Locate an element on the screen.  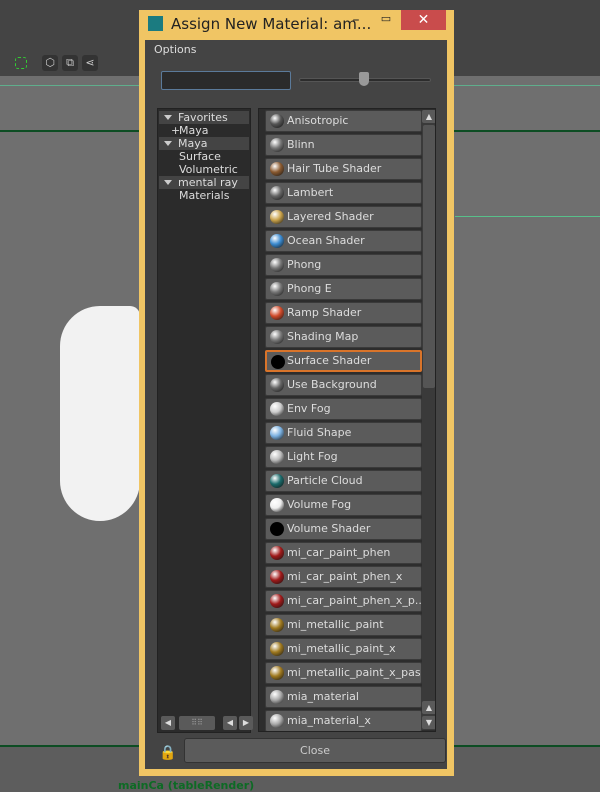
tree-header-favorites: Favorites is located at coordinates (204, 117).